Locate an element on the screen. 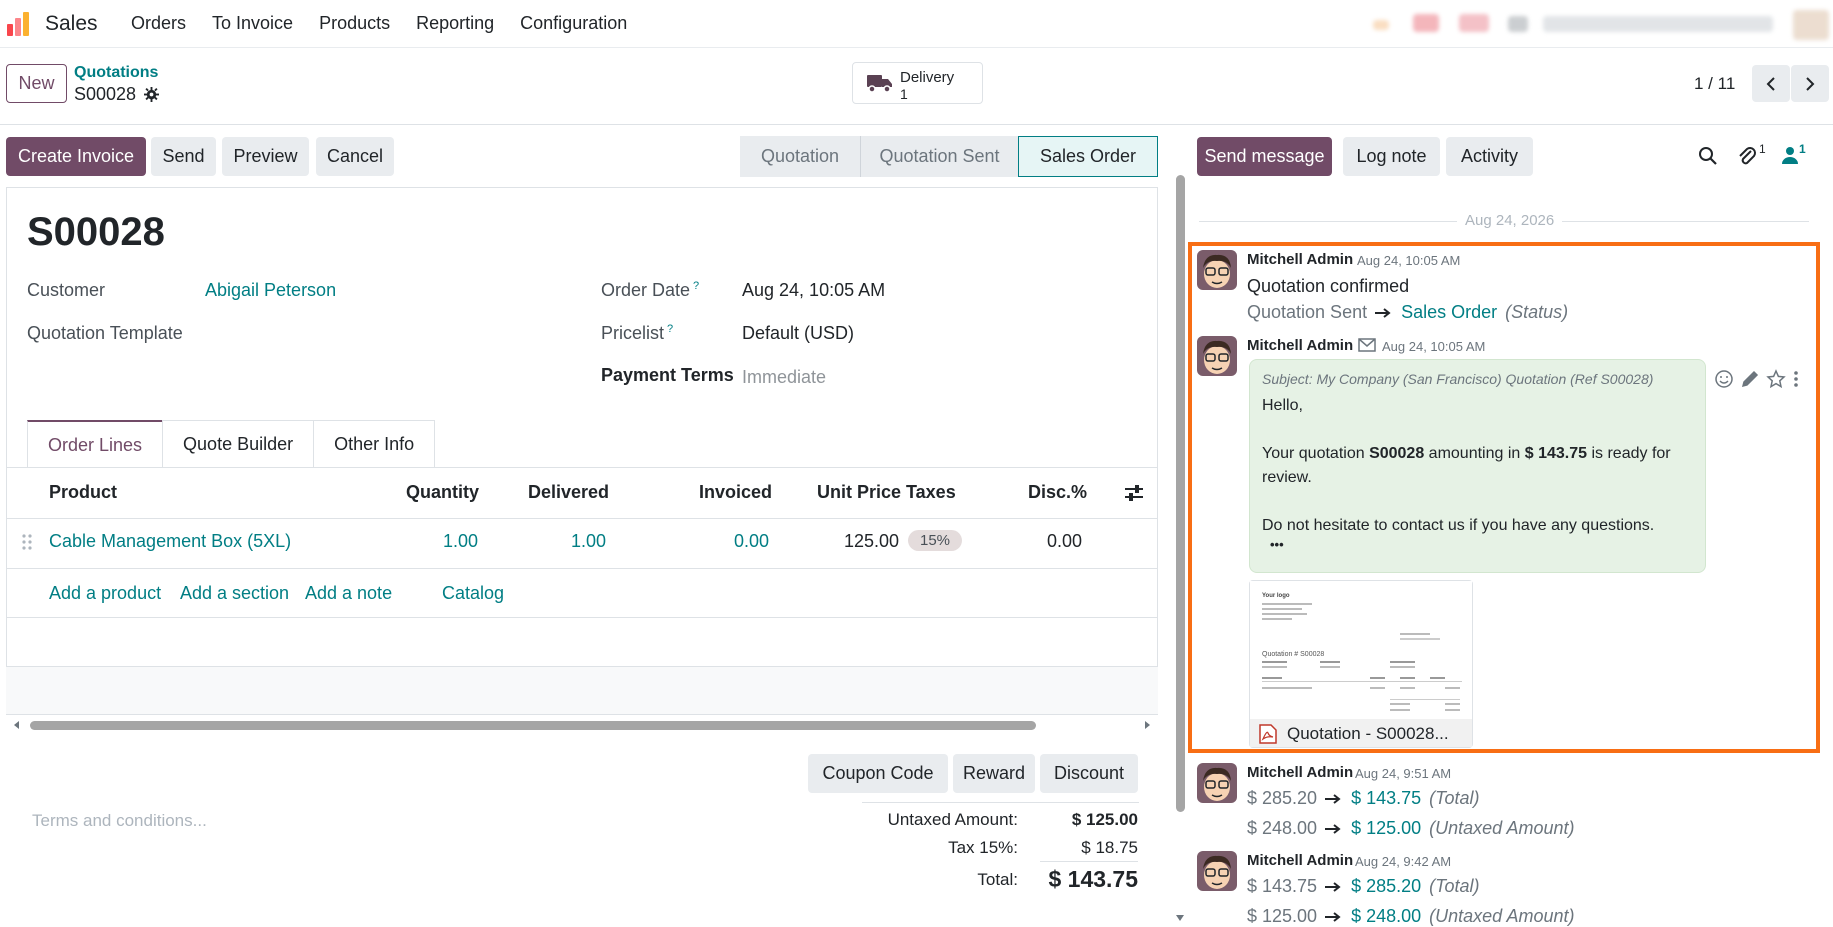  horizontal-scrollbar is located at coordinates (584, 724).